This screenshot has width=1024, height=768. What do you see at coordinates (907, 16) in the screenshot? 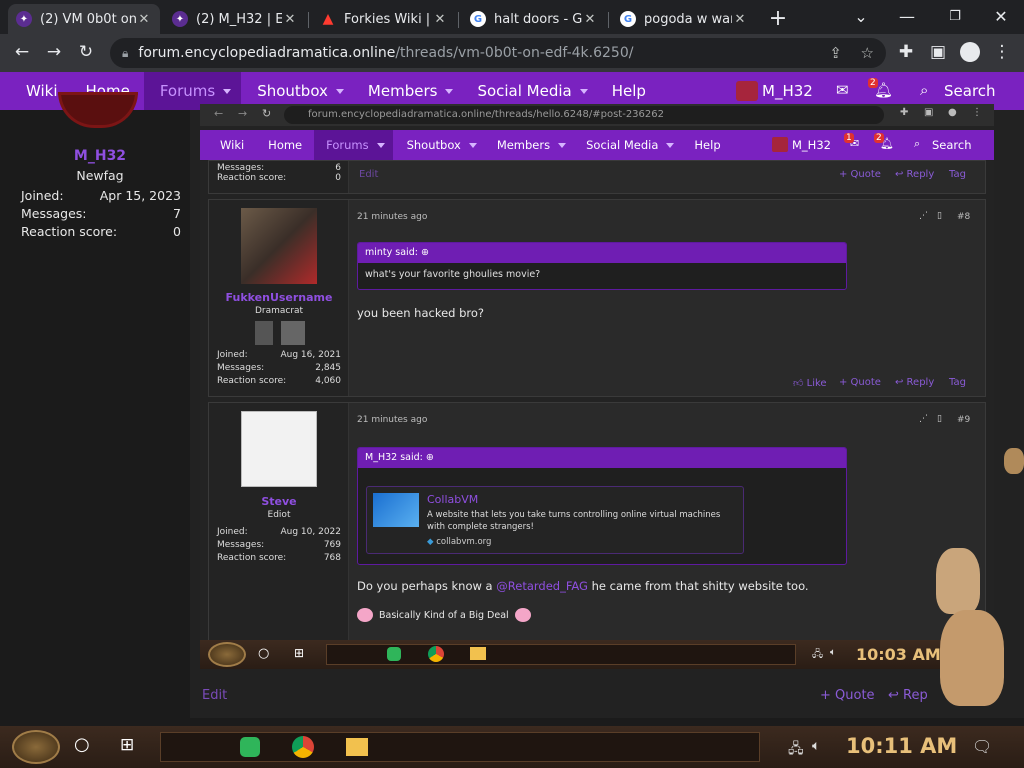
I see `minimize-icon: —` at bounding box center [907, 16].